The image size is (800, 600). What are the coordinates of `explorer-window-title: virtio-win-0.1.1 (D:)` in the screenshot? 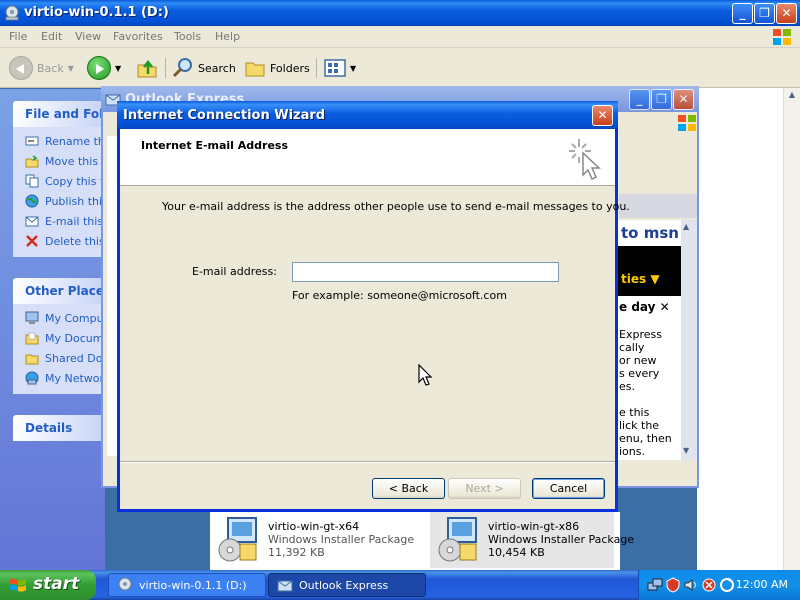 It's located at (96, 12).